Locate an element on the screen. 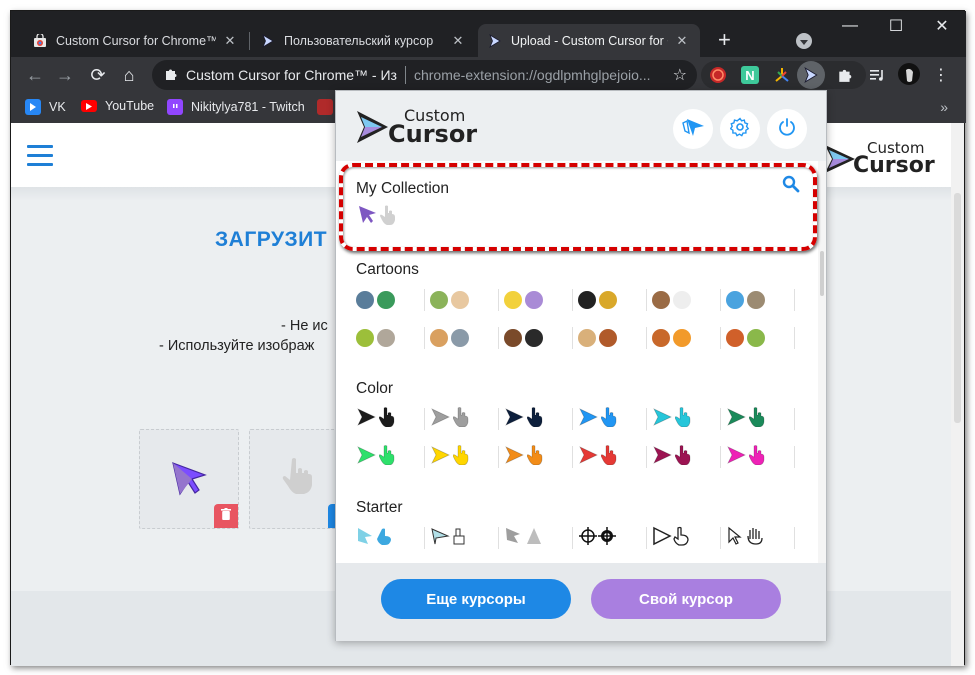 The width and height of the screenshot is (975, 675). page-title: ЗАГРУЗИТ is located at coordinates (271, 239).